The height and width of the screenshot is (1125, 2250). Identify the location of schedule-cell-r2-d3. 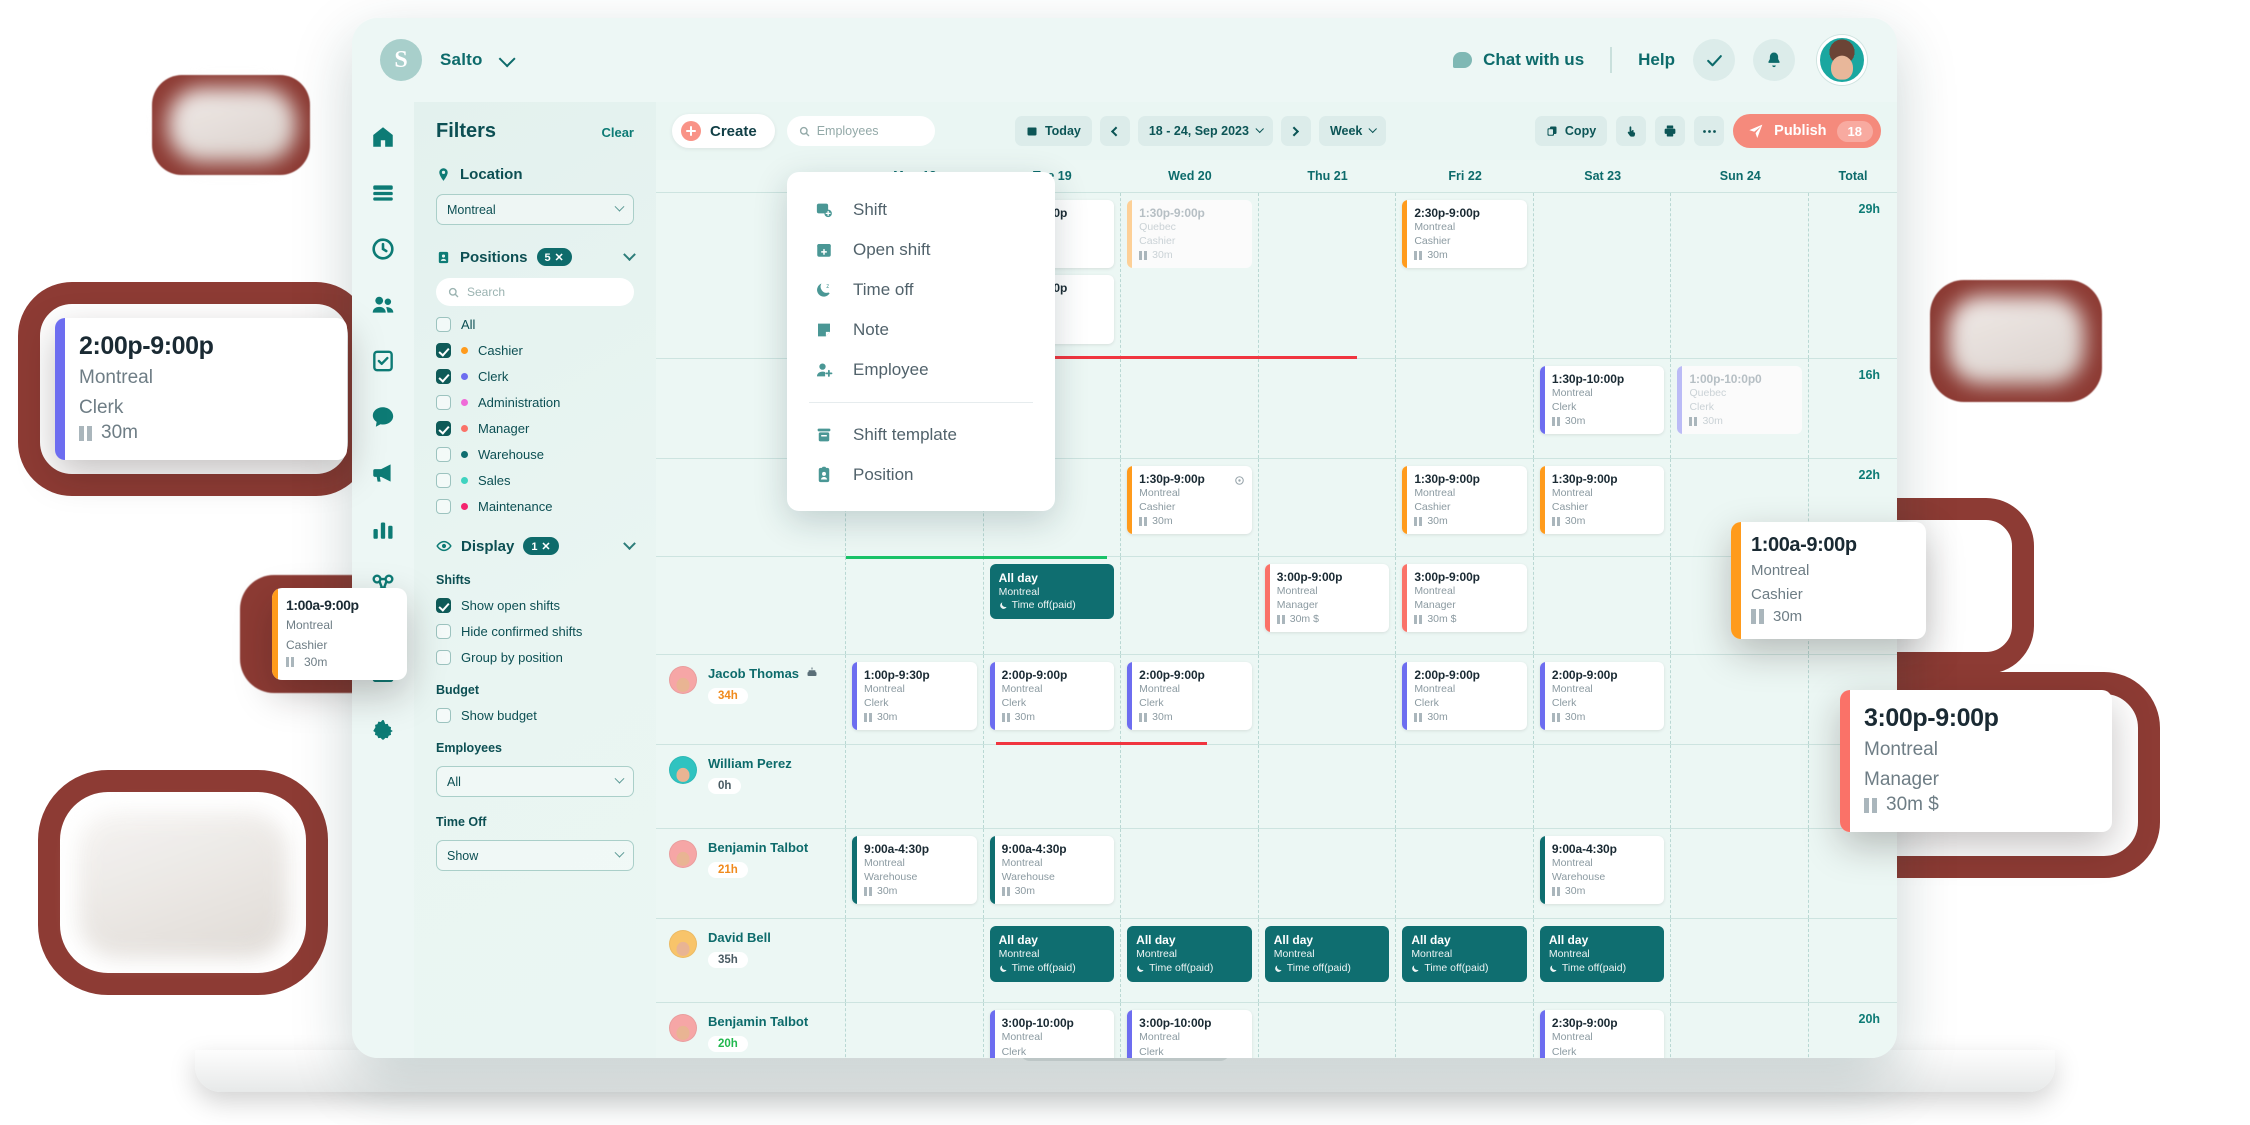
(1328, 507).